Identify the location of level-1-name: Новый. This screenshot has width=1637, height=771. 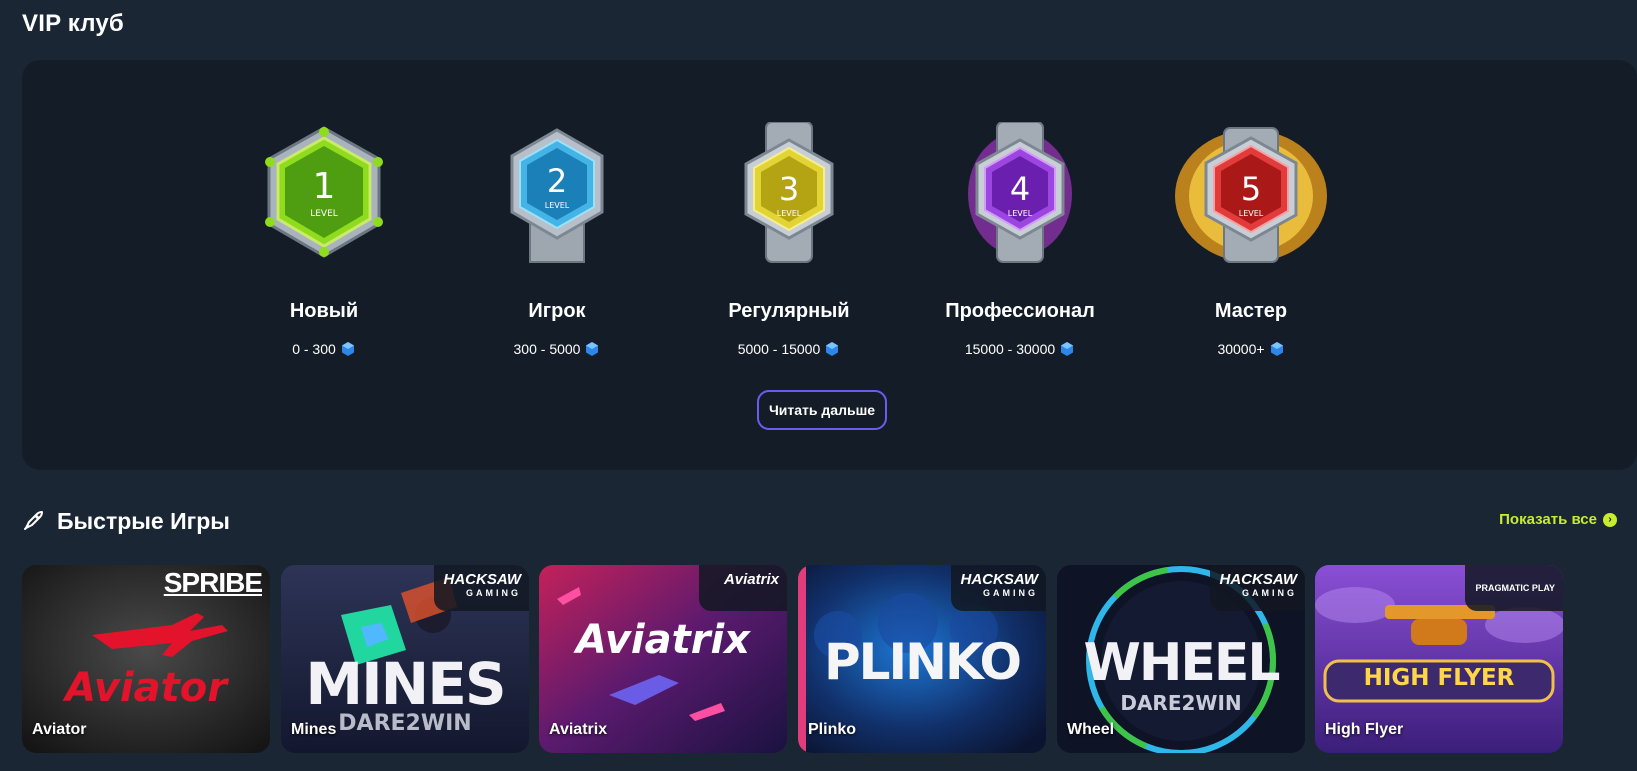
(324, 311).